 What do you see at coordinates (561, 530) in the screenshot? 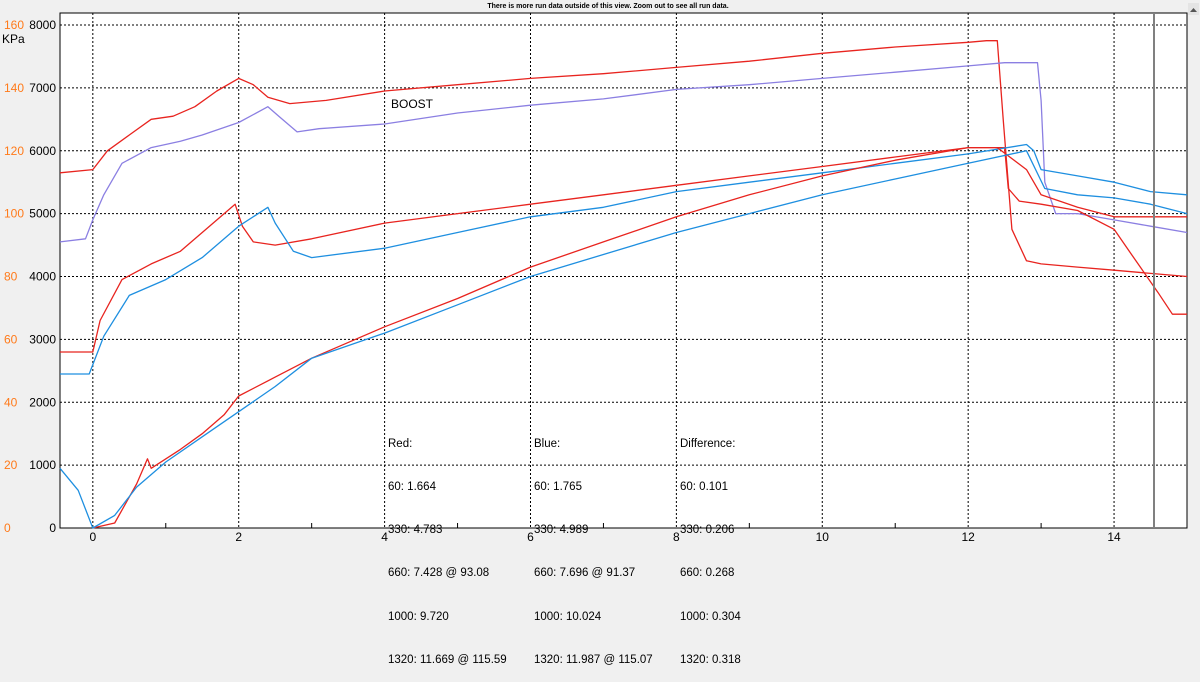
I see `stats-line: 330: 4.989` at bounding box center [561, 530].